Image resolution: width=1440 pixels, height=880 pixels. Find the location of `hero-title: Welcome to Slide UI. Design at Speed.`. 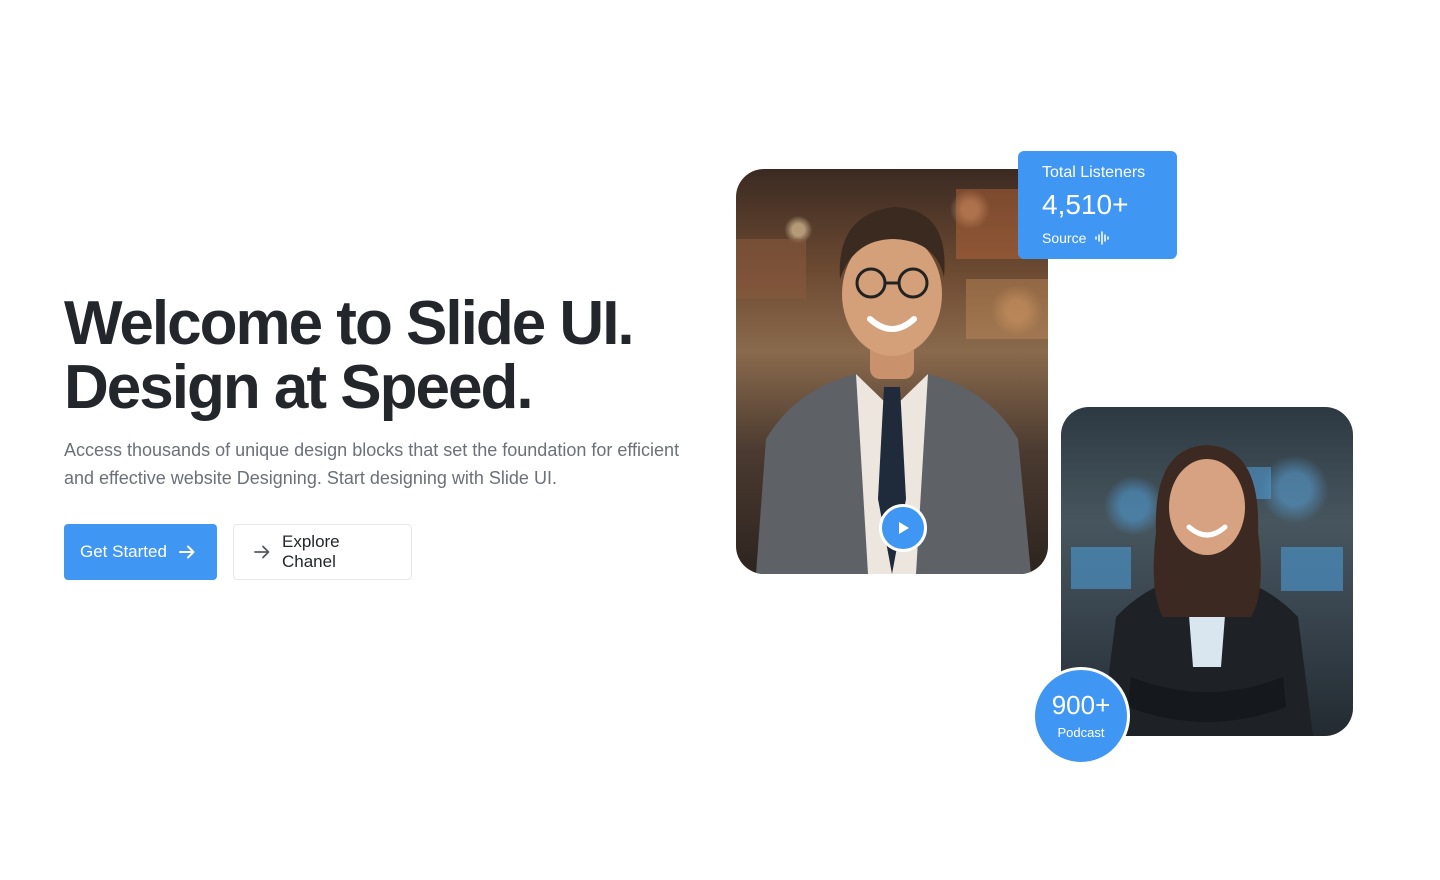

hero-title: Welcome to Slide UI. Design at Speed. is located at coordinates (384, 356).